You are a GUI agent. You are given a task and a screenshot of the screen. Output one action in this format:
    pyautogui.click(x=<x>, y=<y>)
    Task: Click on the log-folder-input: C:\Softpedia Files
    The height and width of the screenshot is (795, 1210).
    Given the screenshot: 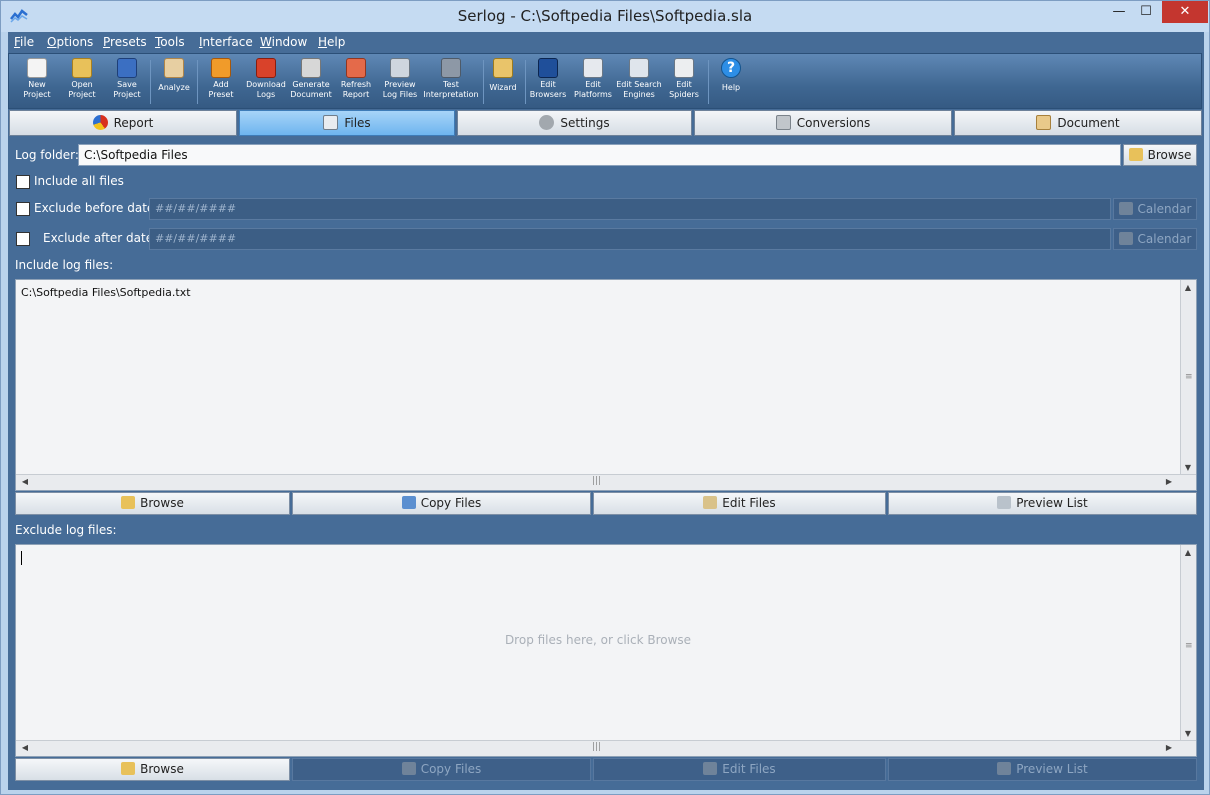 What is the action you would take?
    pyautogui.click(x=599, y=155)
    